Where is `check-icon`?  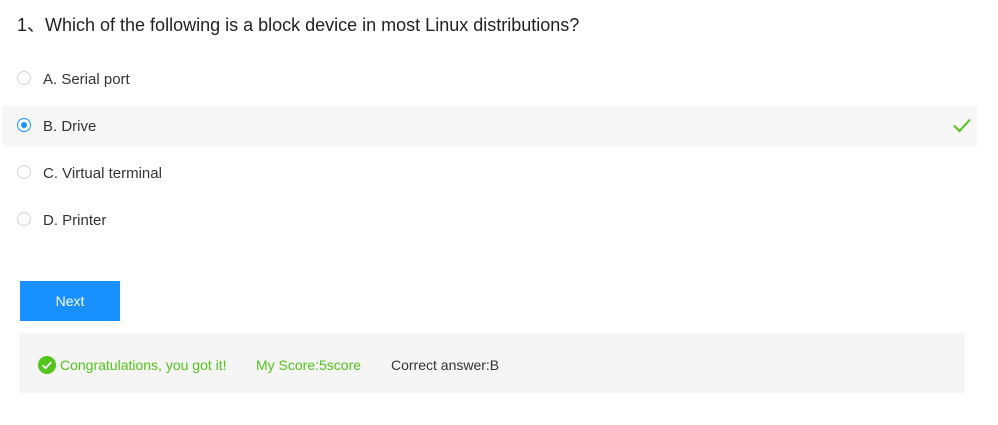
check-icon is located at coordinates (962, 125).